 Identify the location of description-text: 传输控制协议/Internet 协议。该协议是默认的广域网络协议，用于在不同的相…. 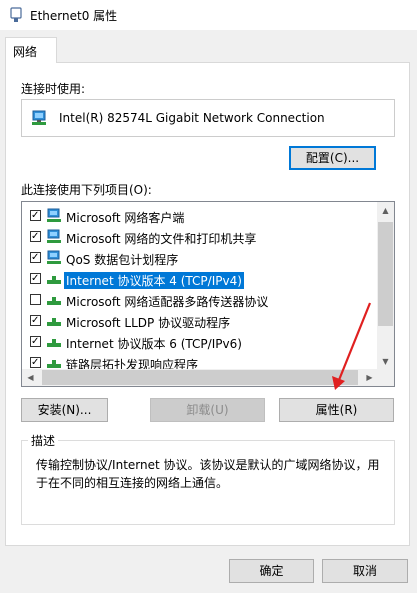
(208, 474).